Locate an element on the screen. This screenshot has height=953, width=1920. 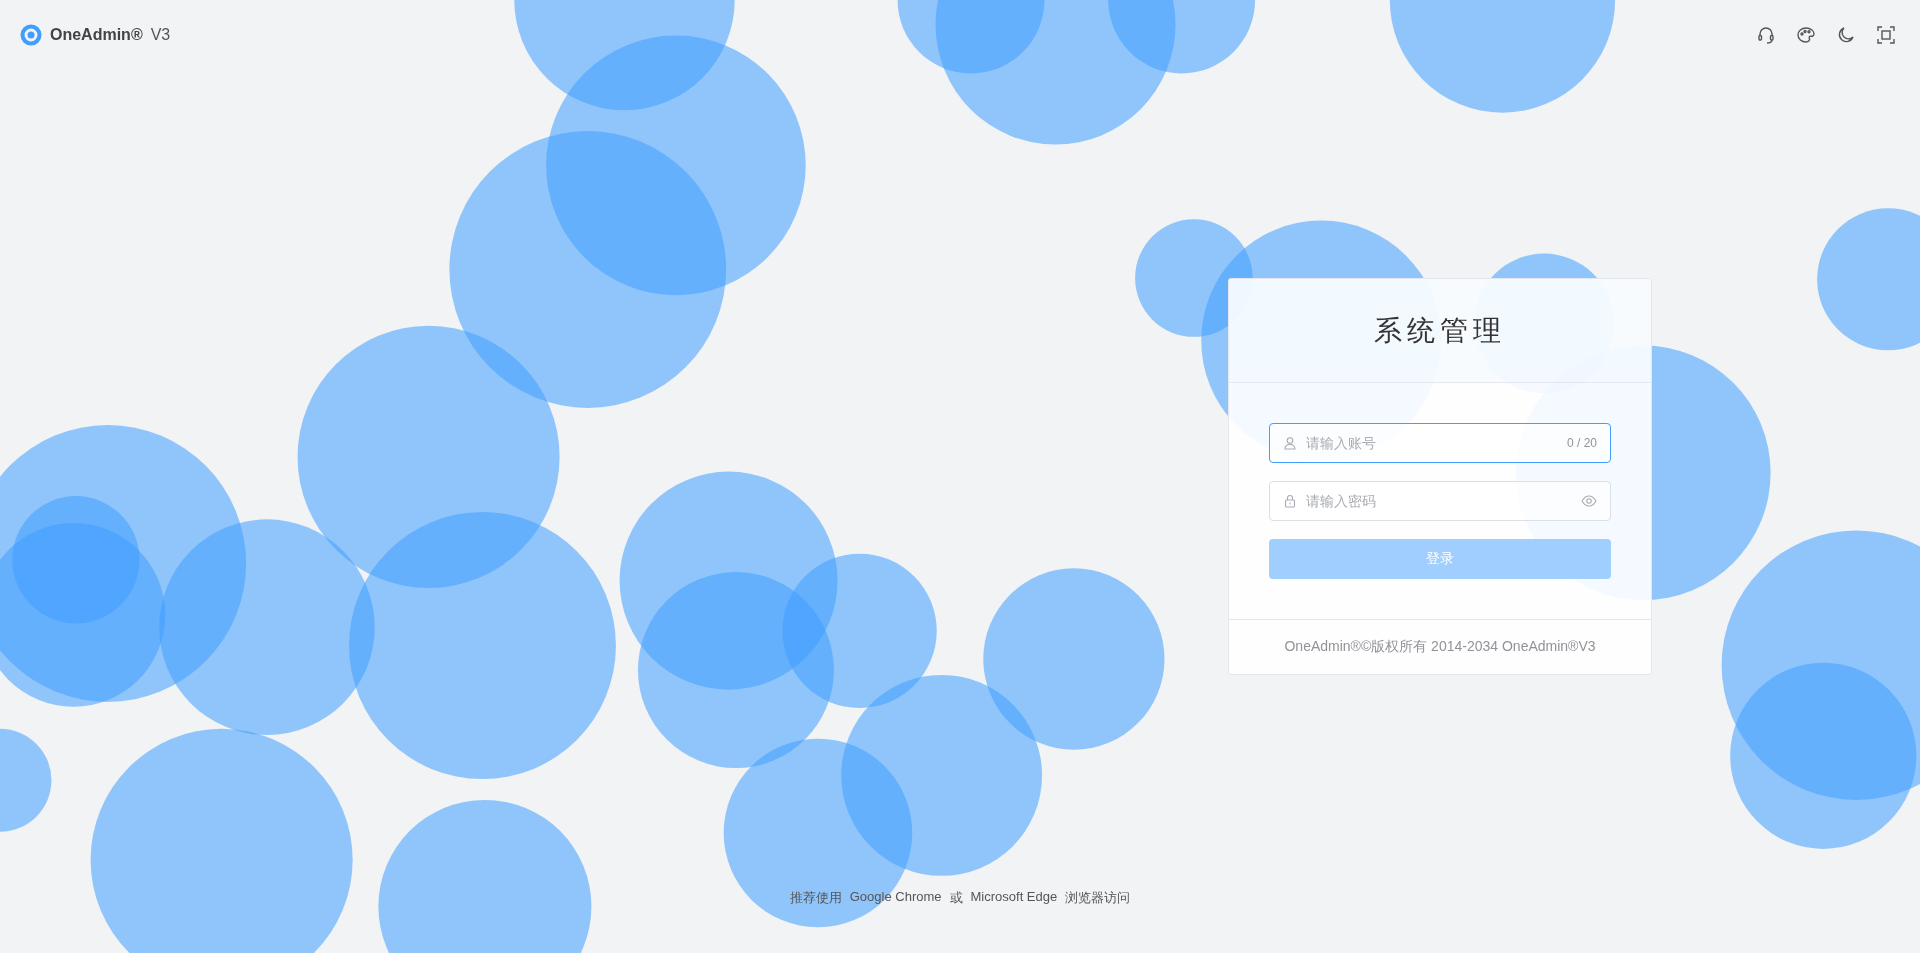
login-title: 系统管理 is located at coordinates (1440, 330).